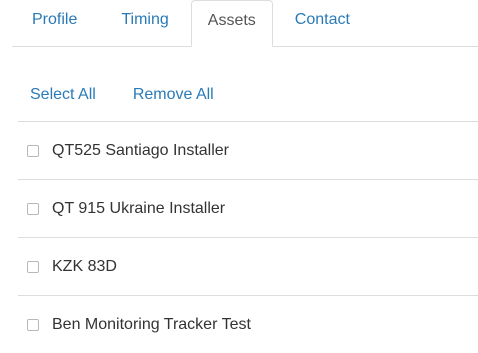 The height and width of the screenshot is (353, 478). What do you see at coordinates (55, 23) in the screenshot?
I see `tab-profile: Profile` at bounding box center [55, 23].